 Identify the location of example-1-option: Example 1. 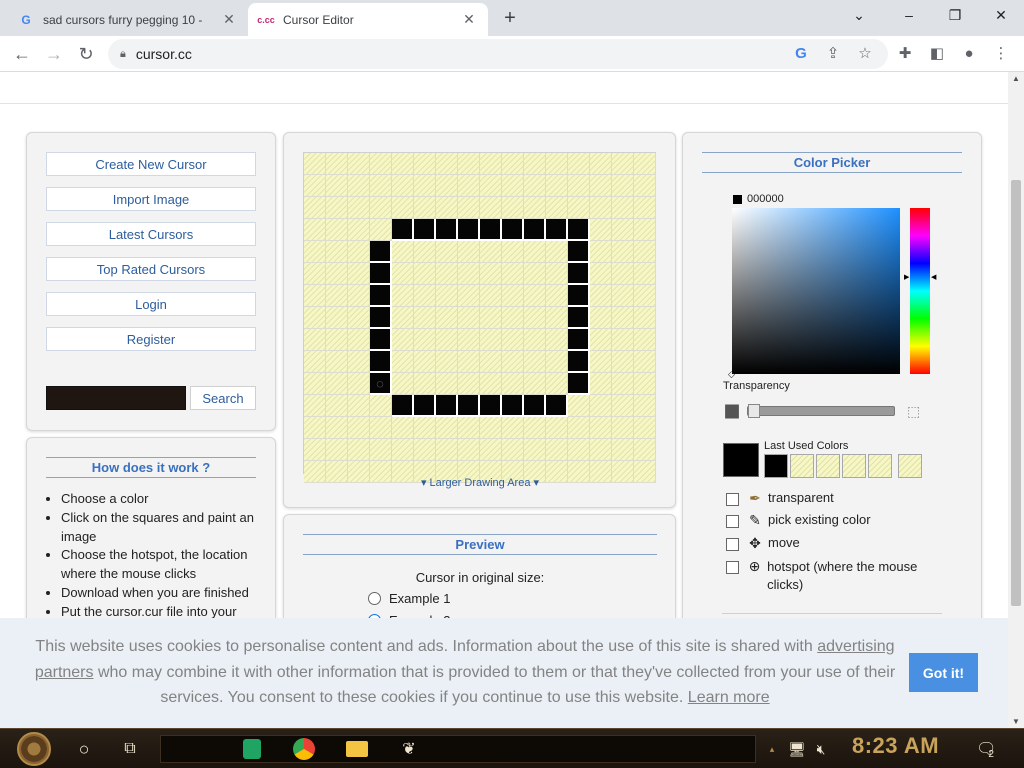
(409, 598).